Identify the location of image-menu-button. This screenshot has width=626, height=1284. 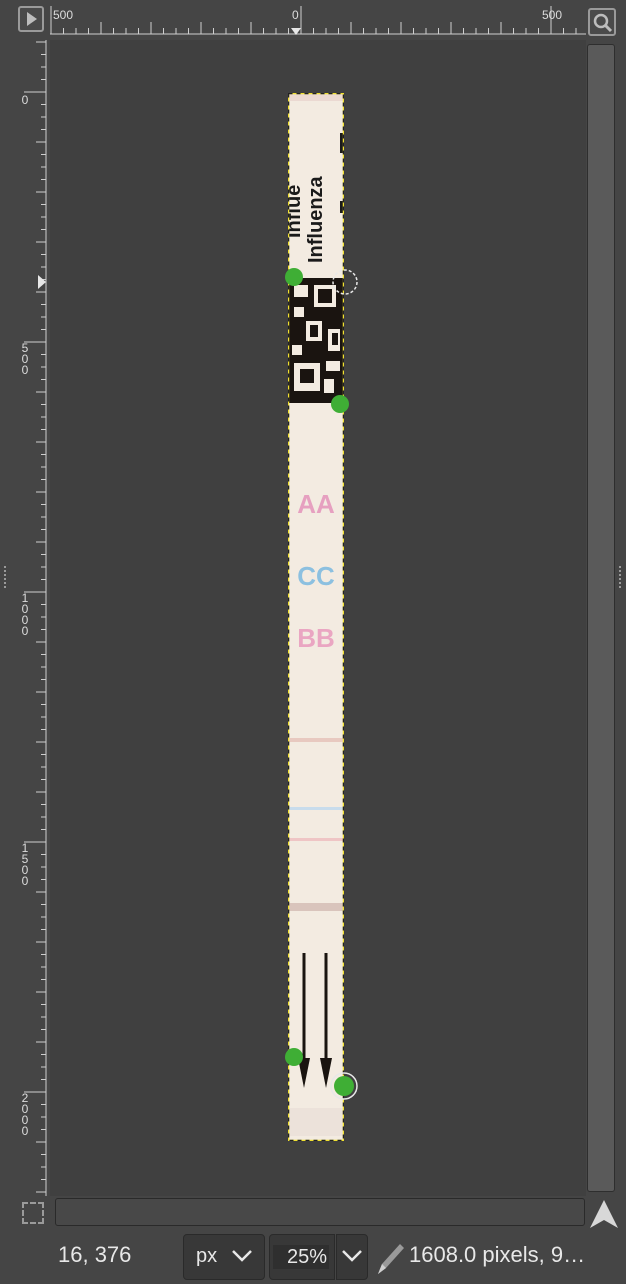
(31, 19).